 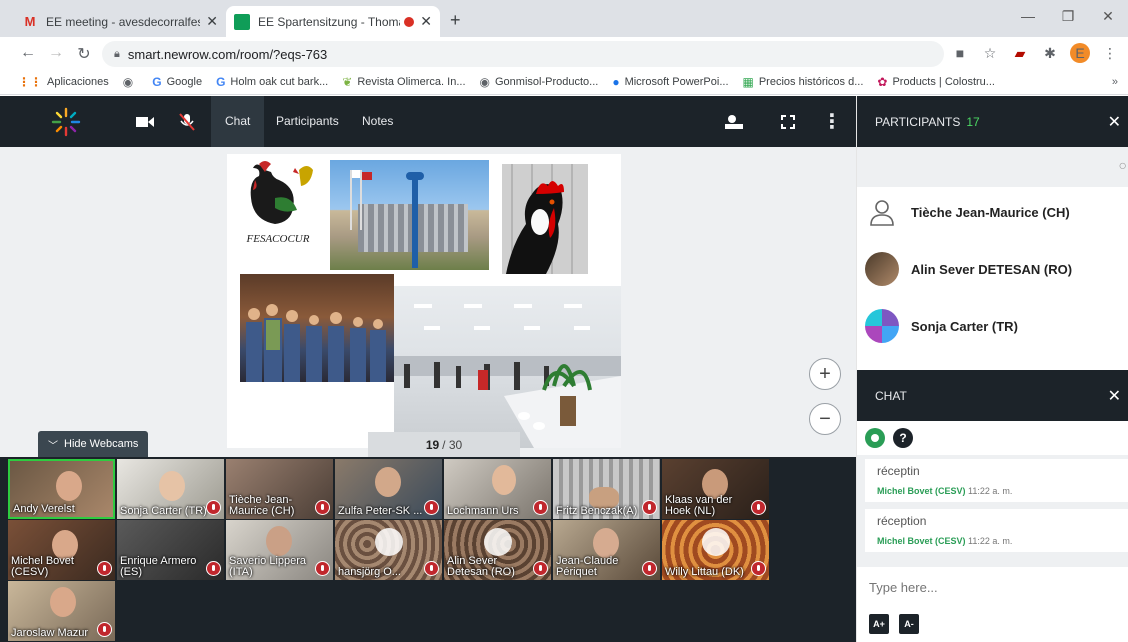 What do you see at coordinates (898, 471) in the screenshot?
I see `message-text: réceptin` at bounding box center [898, 471].